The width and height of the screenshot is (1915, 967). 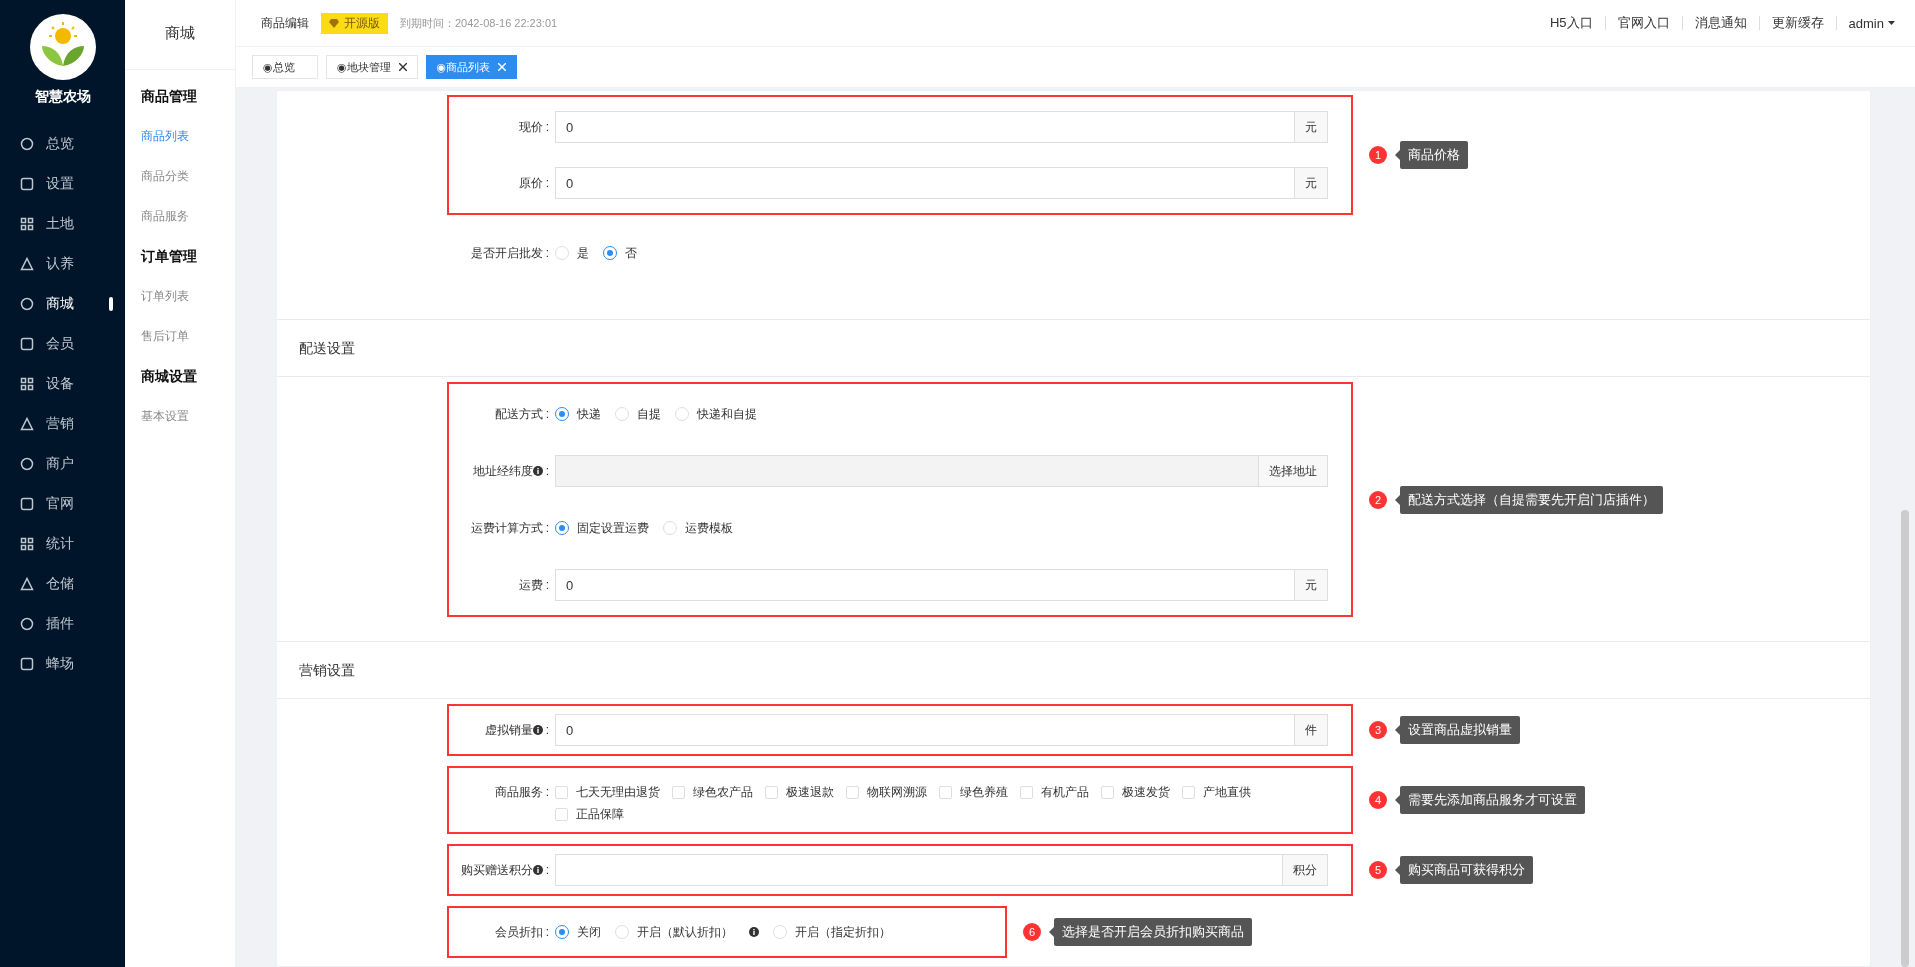 What do you see at coordinates (723, 792) in the screenshot?
I see `option-label: 绿色农产品` at bounding box center [723, 792].